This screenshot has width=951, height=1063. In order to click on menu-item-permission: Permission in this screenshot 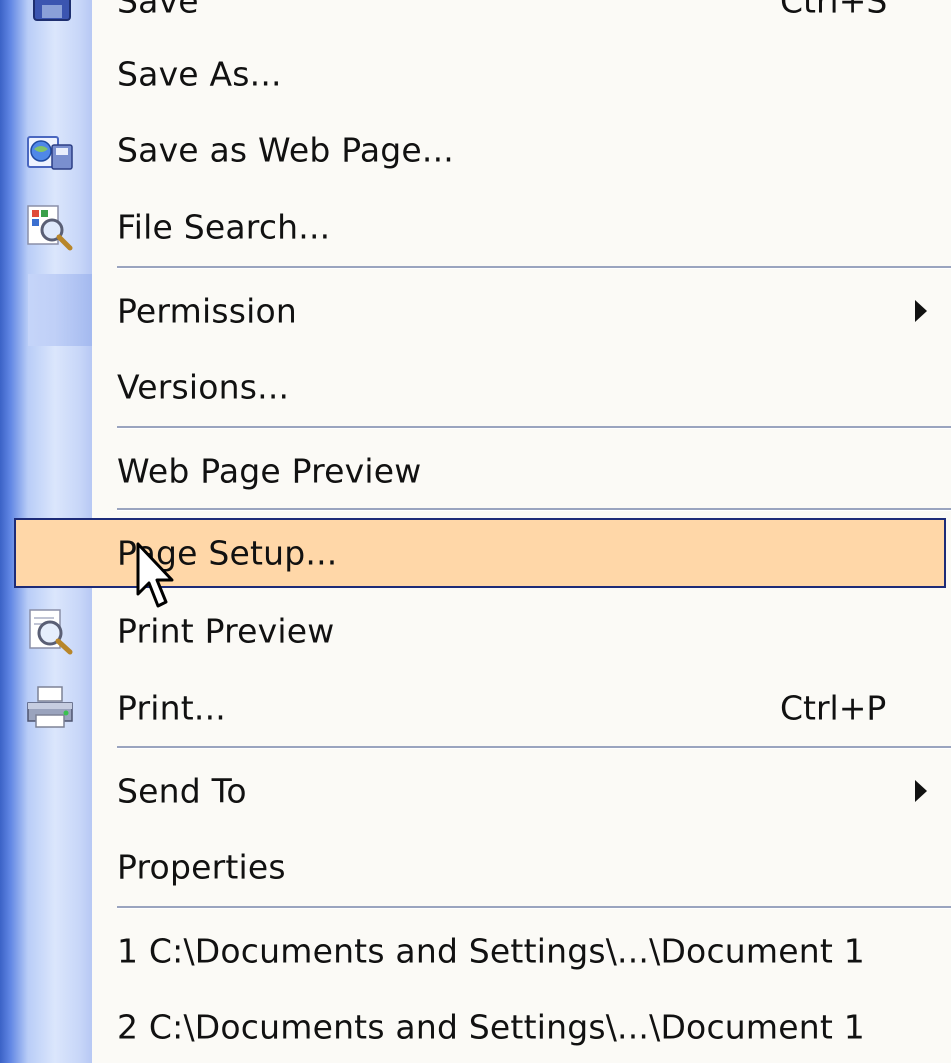, I will do `click(475, 311)`.